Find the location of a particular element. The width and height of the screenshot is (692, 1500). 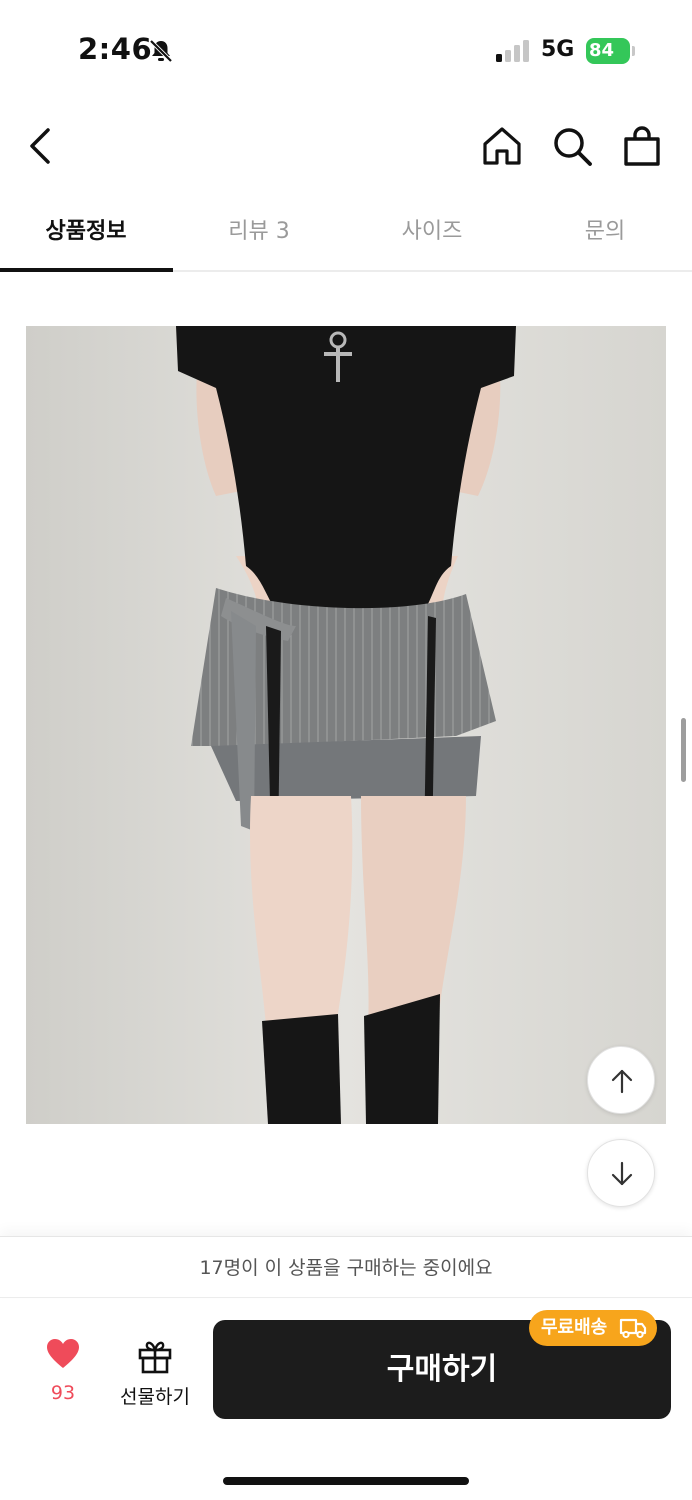

bell-slash-icon is located at coordinates (161, 51).